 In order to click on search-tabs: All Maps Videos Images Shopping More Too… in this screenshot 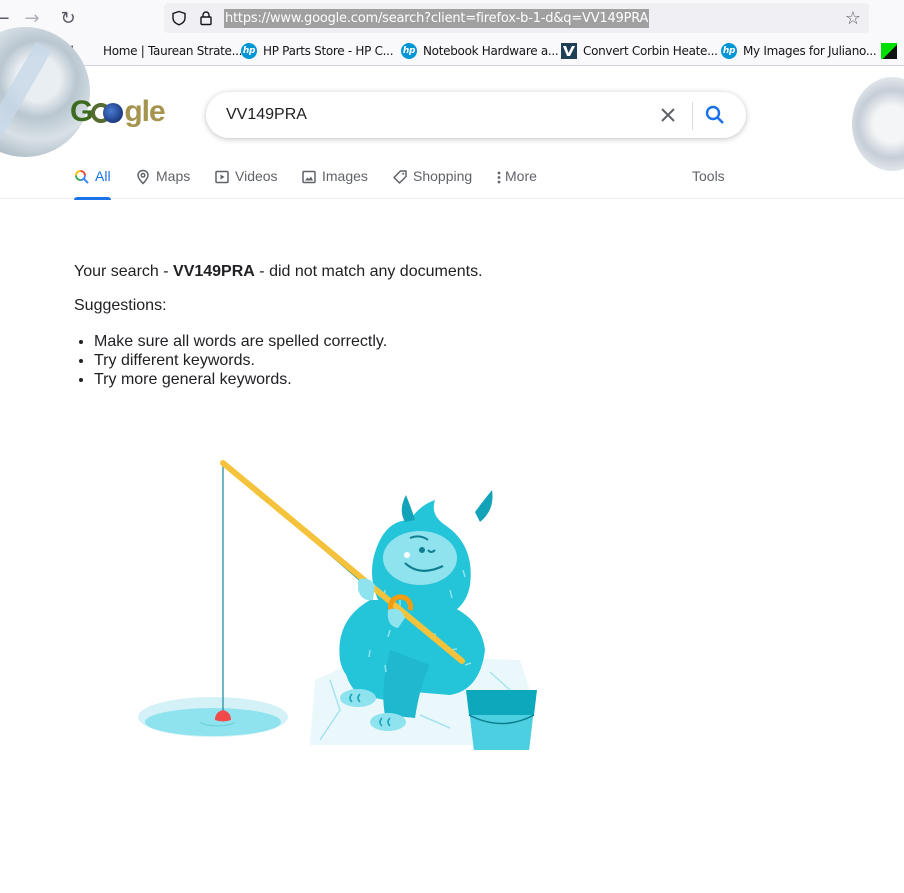, I will do `click(452, 181)`.